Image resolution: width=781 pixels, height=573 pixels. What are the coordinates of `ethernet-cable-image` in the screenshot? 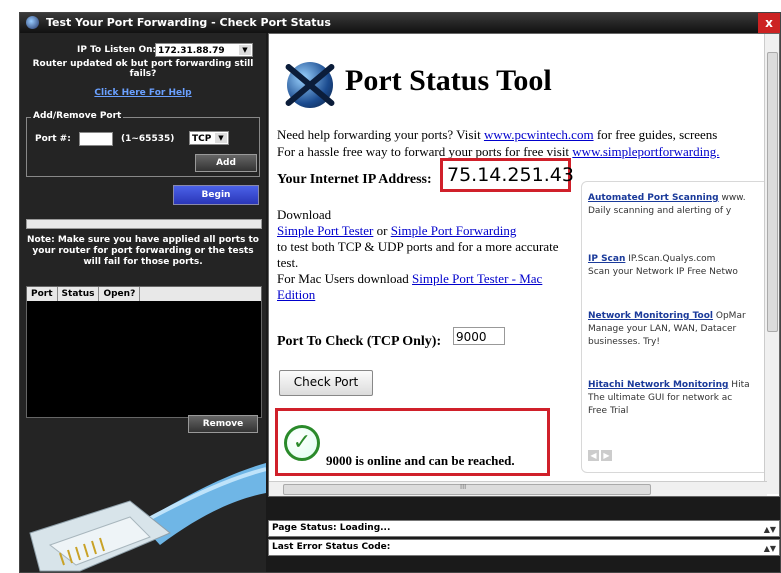 It's located at (147, 517).